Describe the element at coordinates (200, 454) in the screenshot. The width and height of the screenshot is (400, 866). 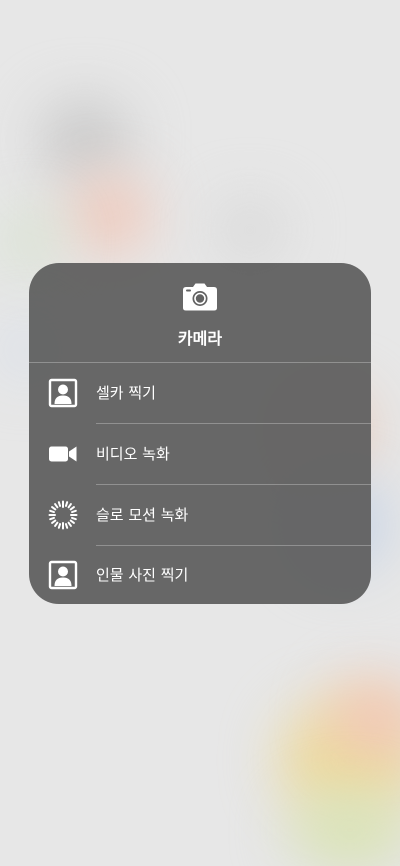
I see `menu-item-record-video: 비디오 녹화` at that location.